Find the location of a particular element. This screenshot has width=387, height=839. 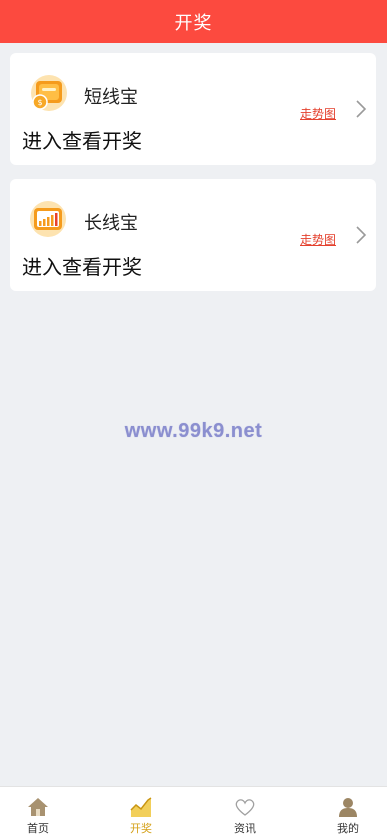

tab-mine: 我的 is located at coordinates (348, 813).